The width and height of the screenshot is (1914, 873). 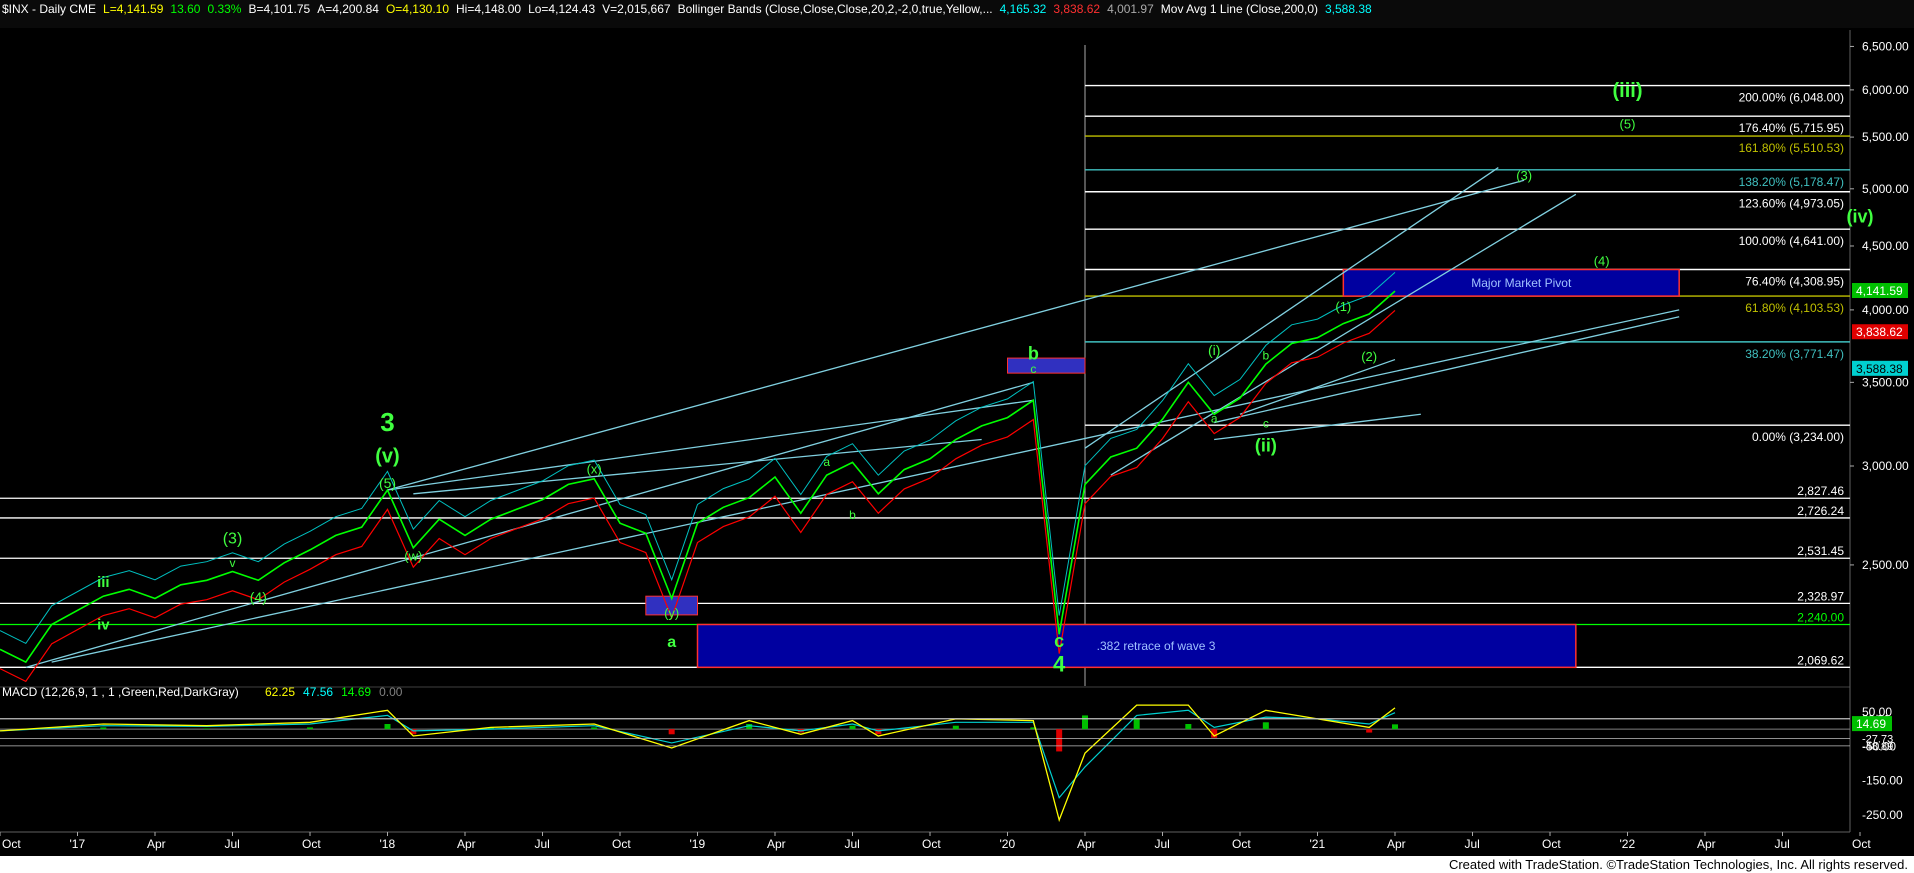 What do you see at coordinates (1369, 356) in the screenshot?
I see `wave-label: (2)` at bounding box center [1369, 356].